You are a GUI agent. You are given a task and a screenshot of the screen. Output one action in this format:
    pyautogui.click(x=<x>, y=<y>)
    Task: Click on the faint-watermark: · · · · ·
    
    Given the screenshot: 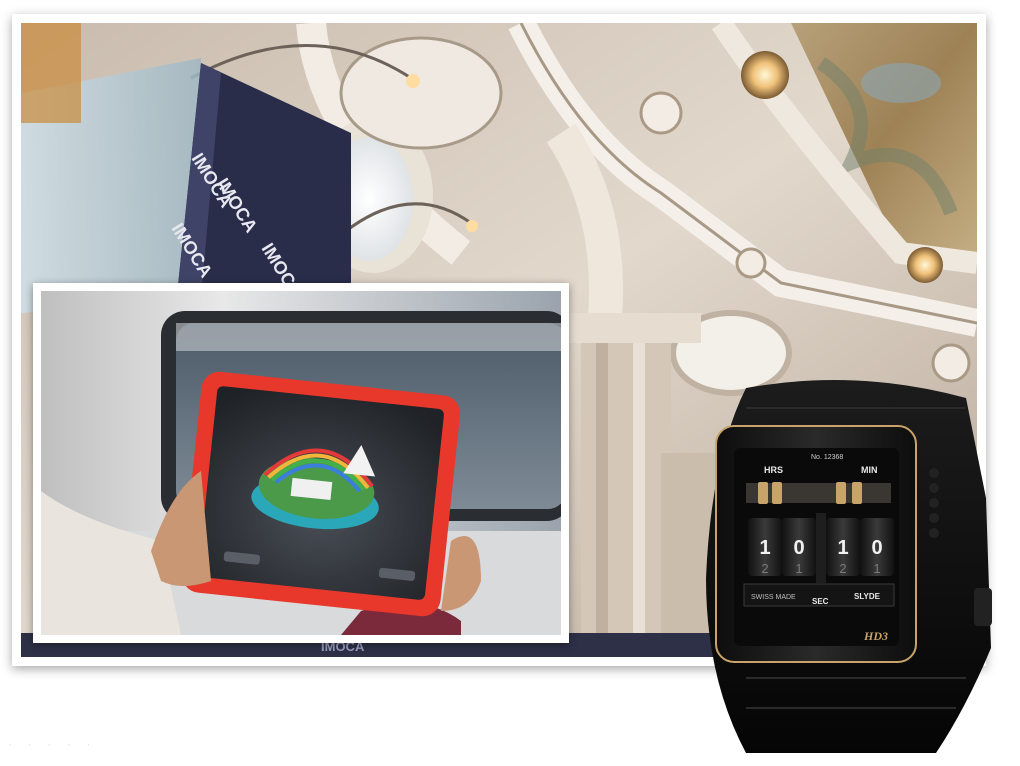 What is the action you would take?
    pyautogui.click(x=52, y=745)
    